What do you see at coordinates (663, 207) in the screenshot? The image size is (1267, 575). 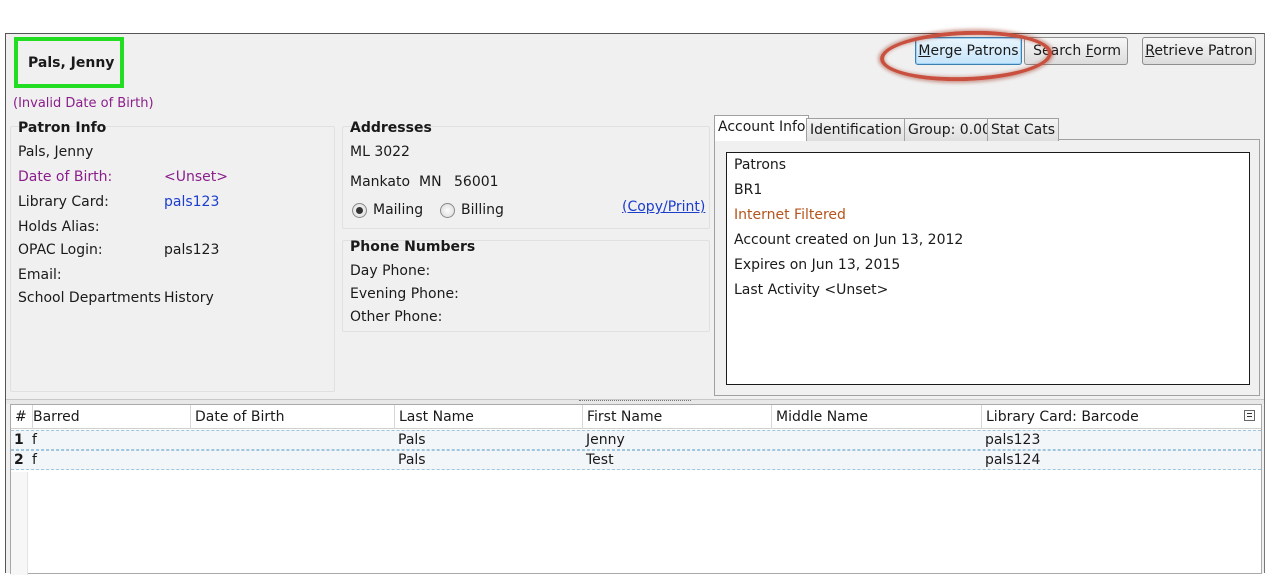 I see `copy-print-link: (Copy/Print)` at bounding box center [663, 207].